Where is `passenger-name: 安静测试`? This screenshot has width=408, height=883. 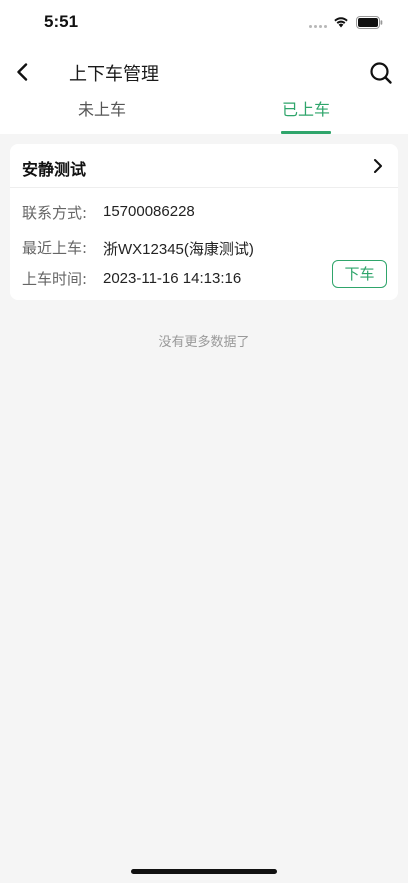 passenger-name: 安静测试 is located at coordinates (54, 169).